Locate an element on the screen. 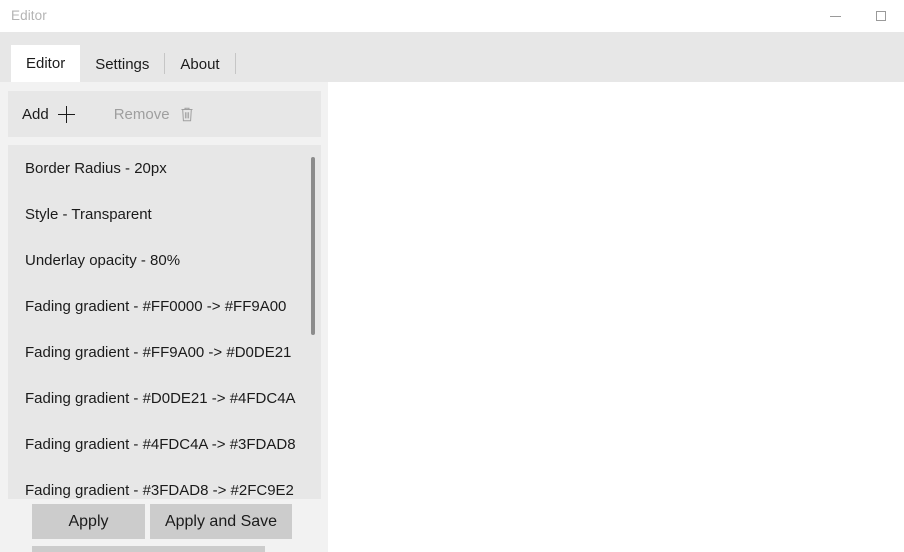 This screenshot has height=552, width=904. apply-and-save-button: Apply and Save is located at coordinates (221, 521).